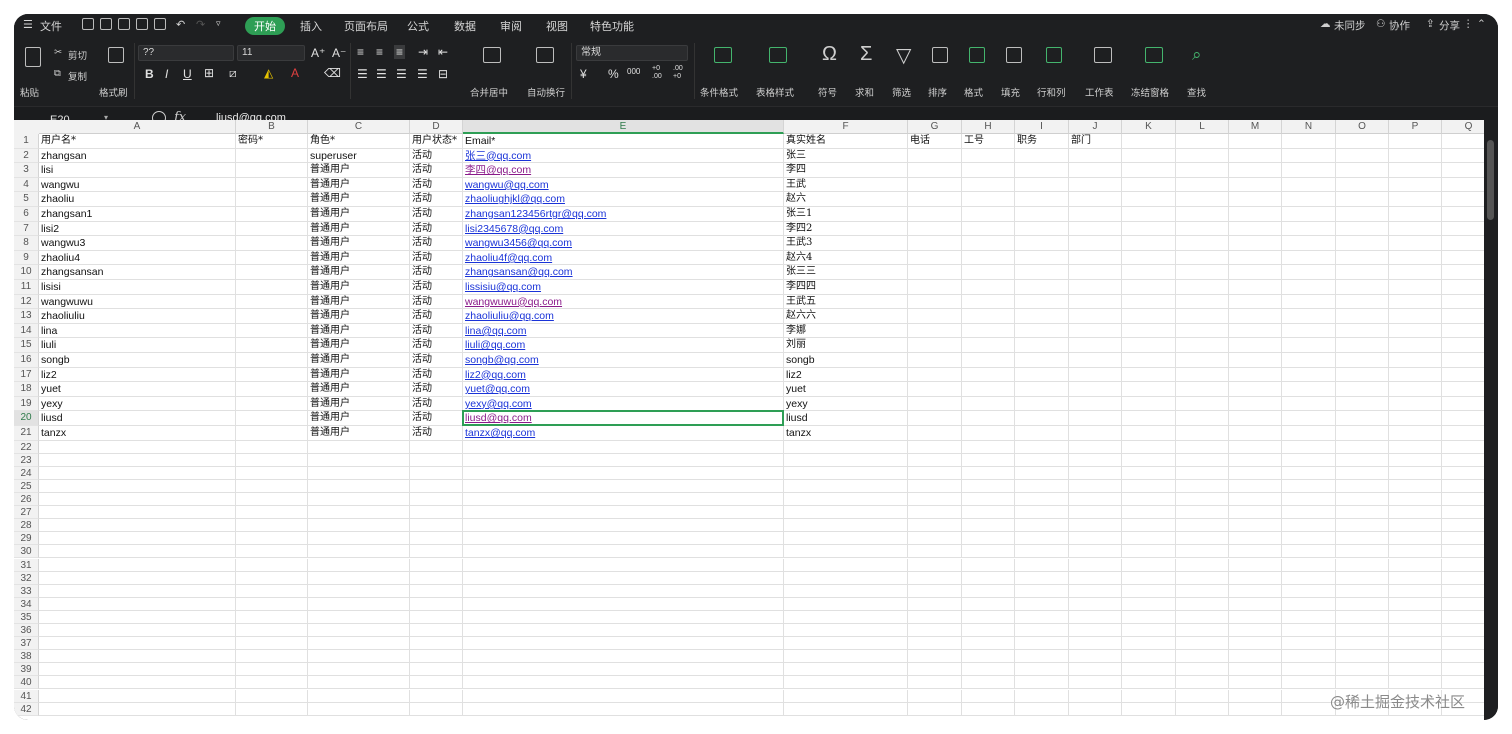  Describe the element at coordinates (26, 604) in the screenshot. I see `row-header: 34` at that location.